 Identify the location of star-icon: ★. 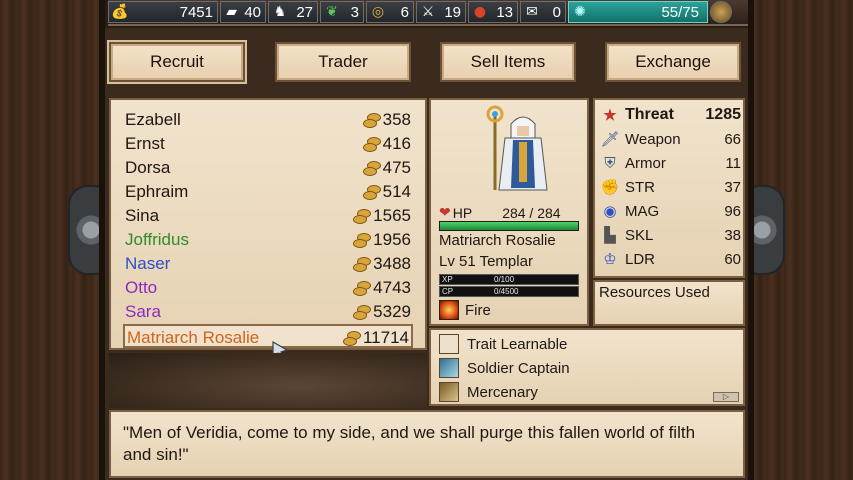
(610, 115).